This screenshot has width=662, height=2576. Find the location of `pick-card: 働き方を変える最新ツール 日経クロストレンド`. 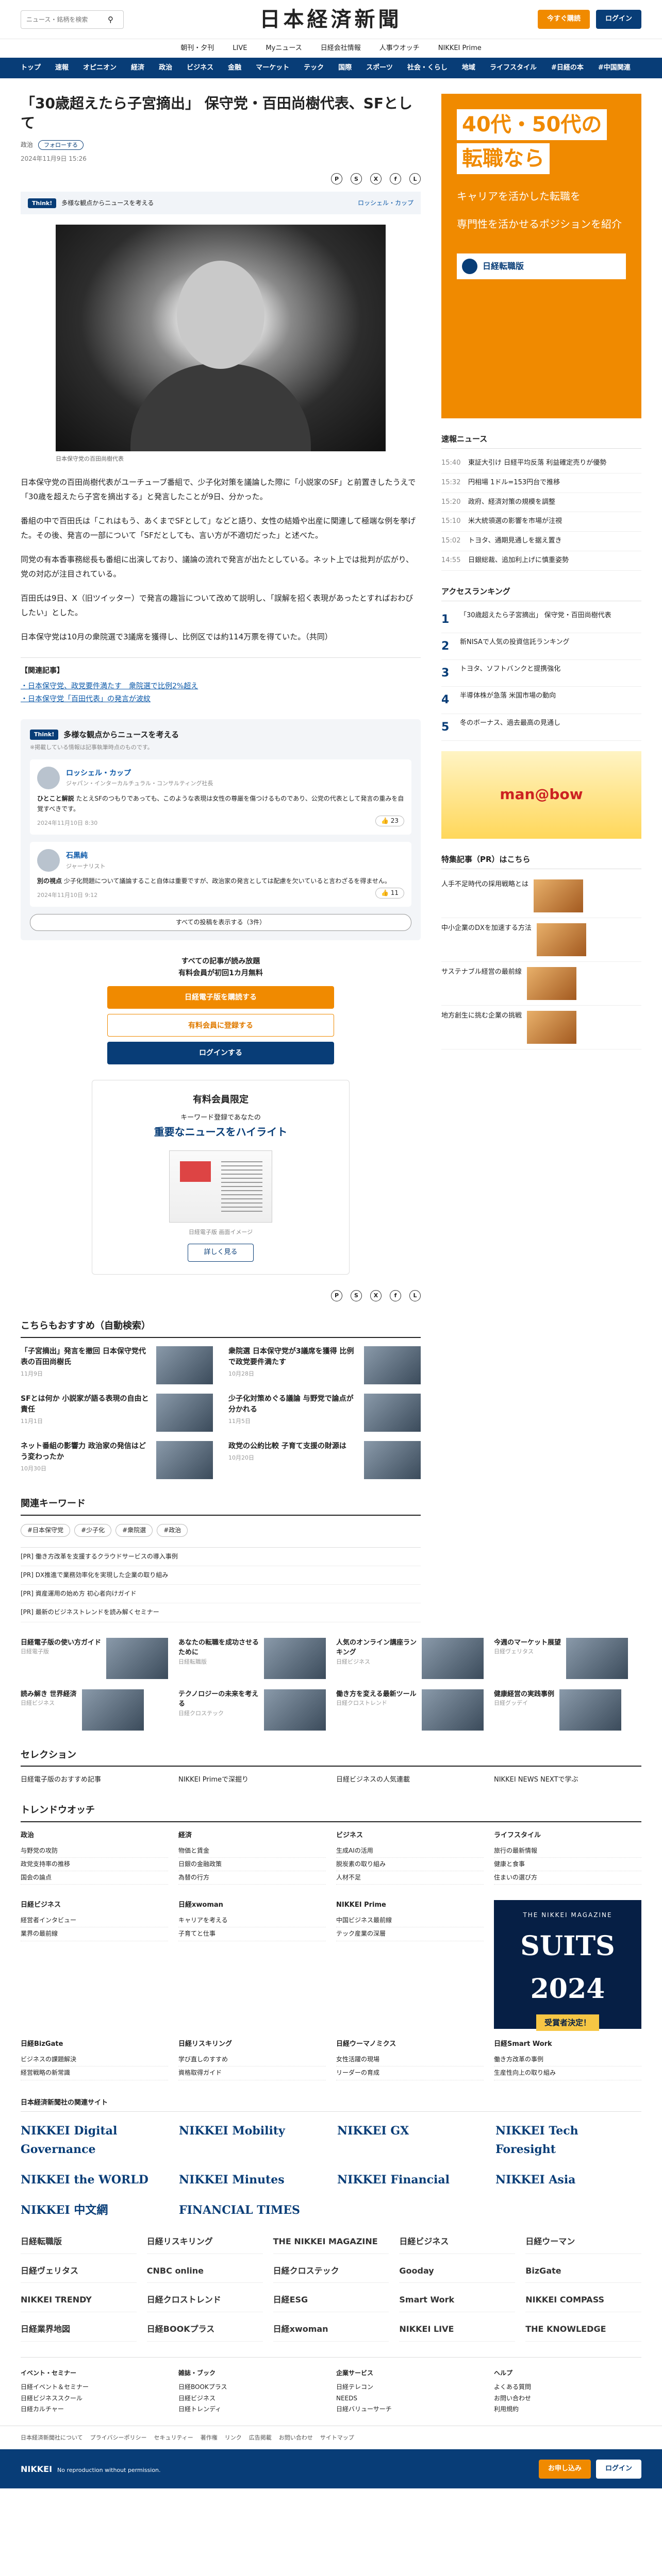

pick-card: 働き方を変える最新ツール 日経クロストレンド is located at coordinates (410, 1710).